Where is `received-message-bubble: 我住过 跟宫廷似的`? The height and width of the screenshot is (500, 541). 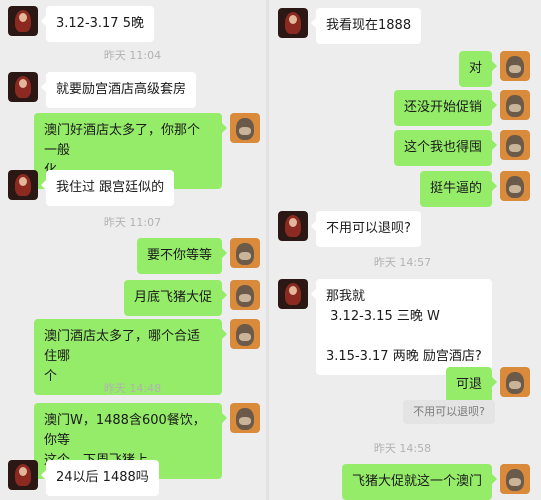 received-message-bubble: 我住过 跟宫廷似的 is located at coordinates (107, 188).